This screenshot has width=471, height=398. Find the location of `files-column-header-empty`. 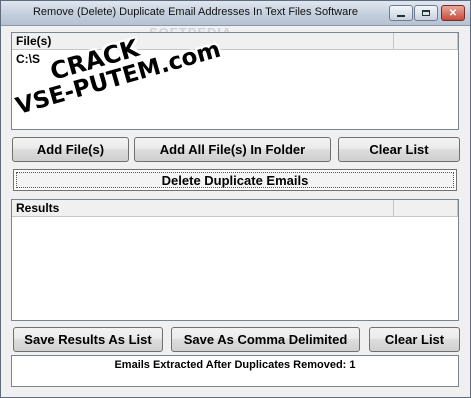

files-column-header-empty is located at coordinates (426, 41).